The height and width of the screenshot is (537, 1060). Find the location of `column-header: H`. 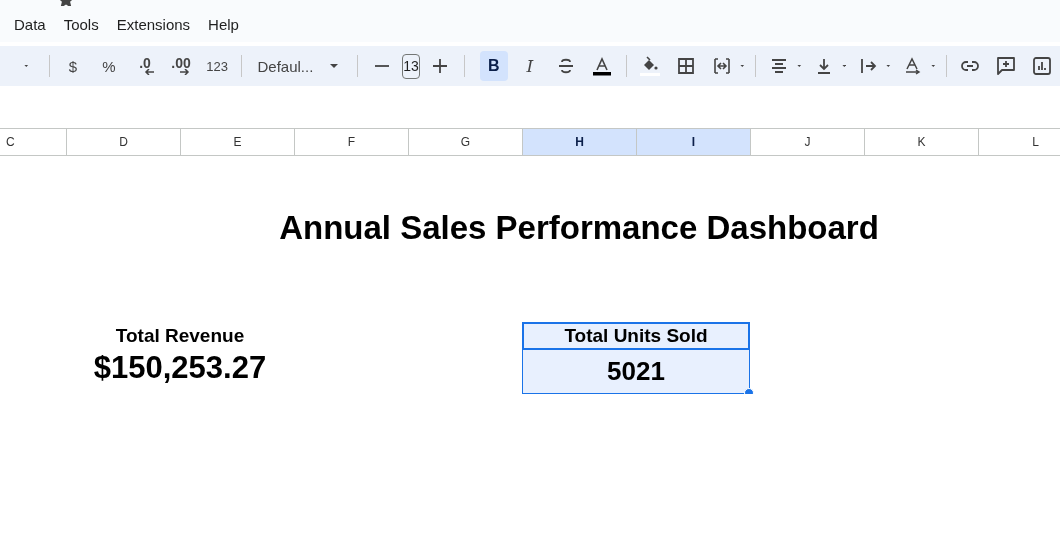

column-header: H is located at coordinates (579, 142).